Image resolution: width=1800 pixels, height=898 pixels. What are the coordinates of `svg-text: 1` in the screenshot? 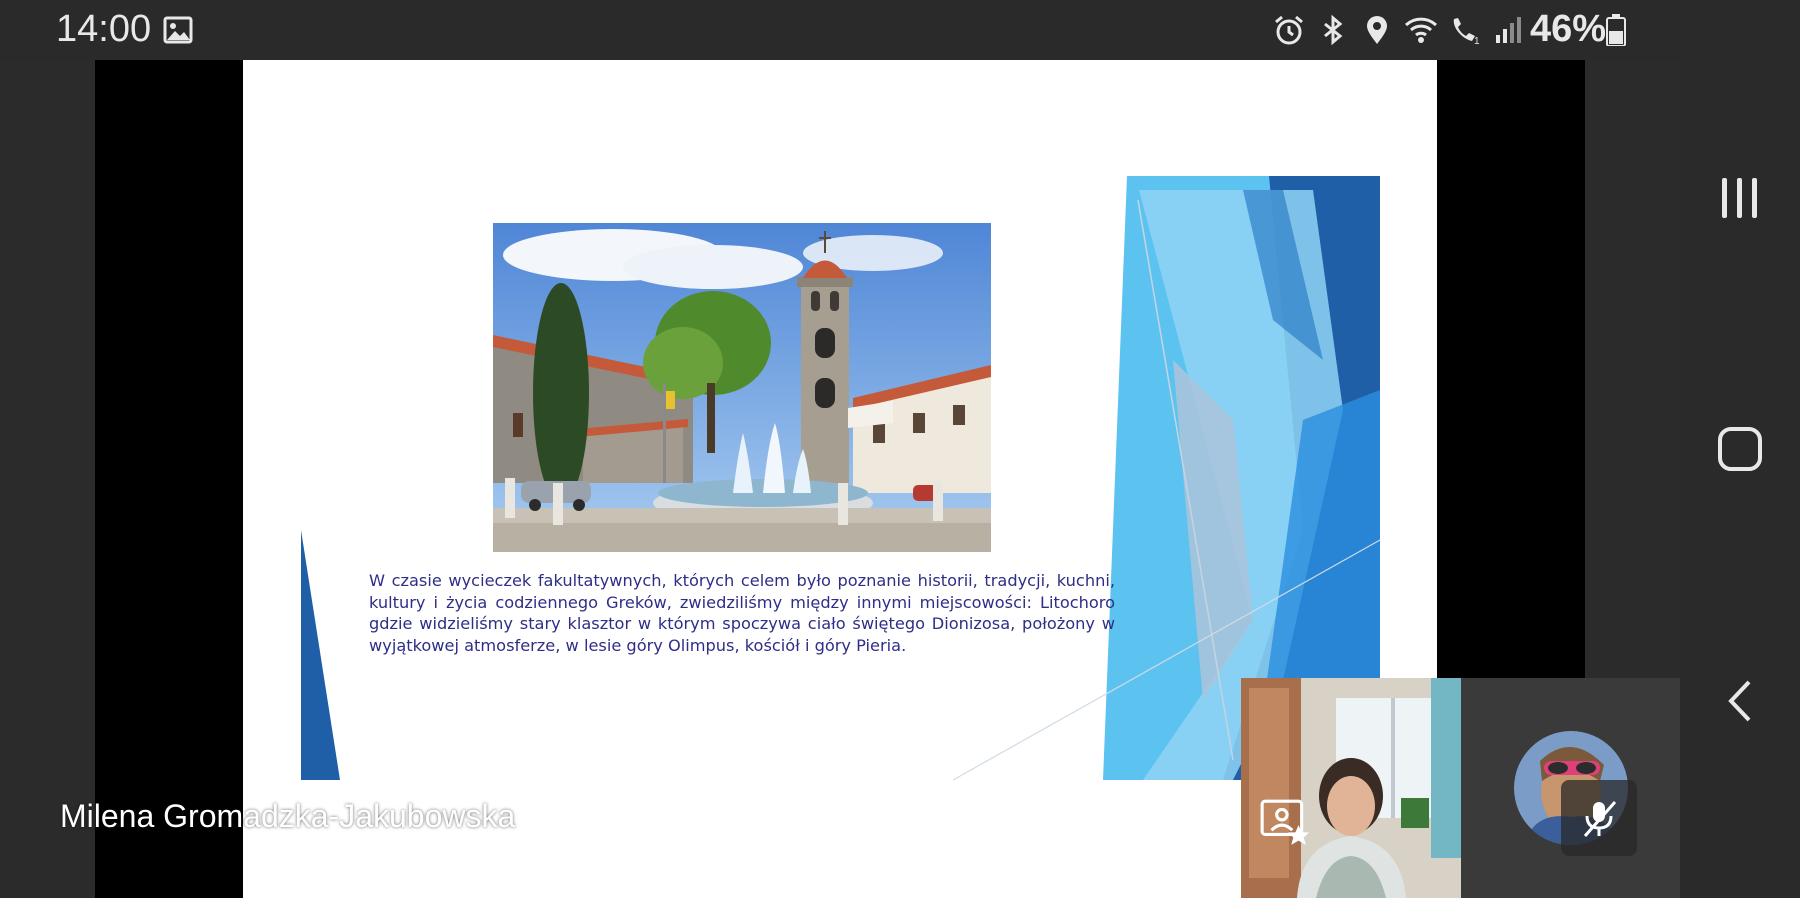 It's located at (1477, 41).